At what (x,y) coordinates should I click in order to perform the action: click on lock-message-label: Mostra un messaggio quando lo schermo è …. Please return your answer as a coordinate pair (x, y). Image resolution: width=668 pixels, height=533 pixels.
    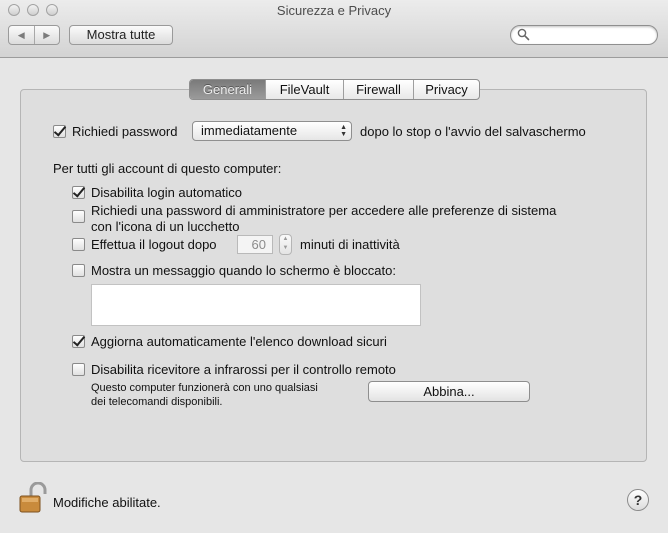
    Looking at the image, I should click on (243, 270).